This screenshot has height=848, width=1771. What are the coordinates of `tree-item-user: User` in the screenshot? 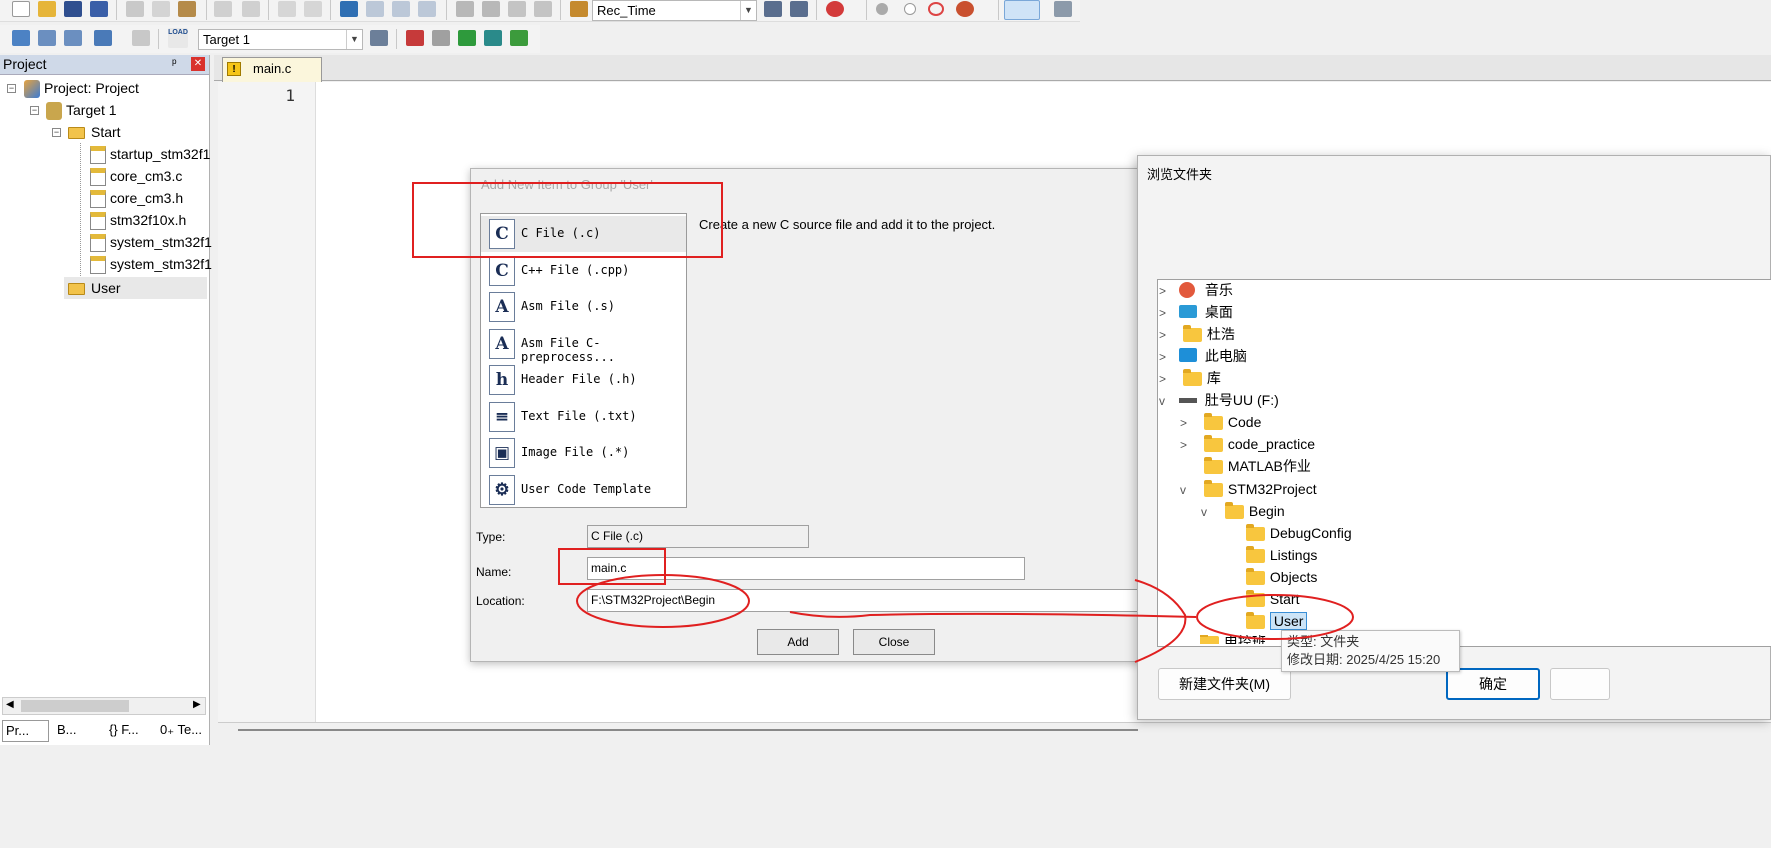 It's located at (1265, 621).